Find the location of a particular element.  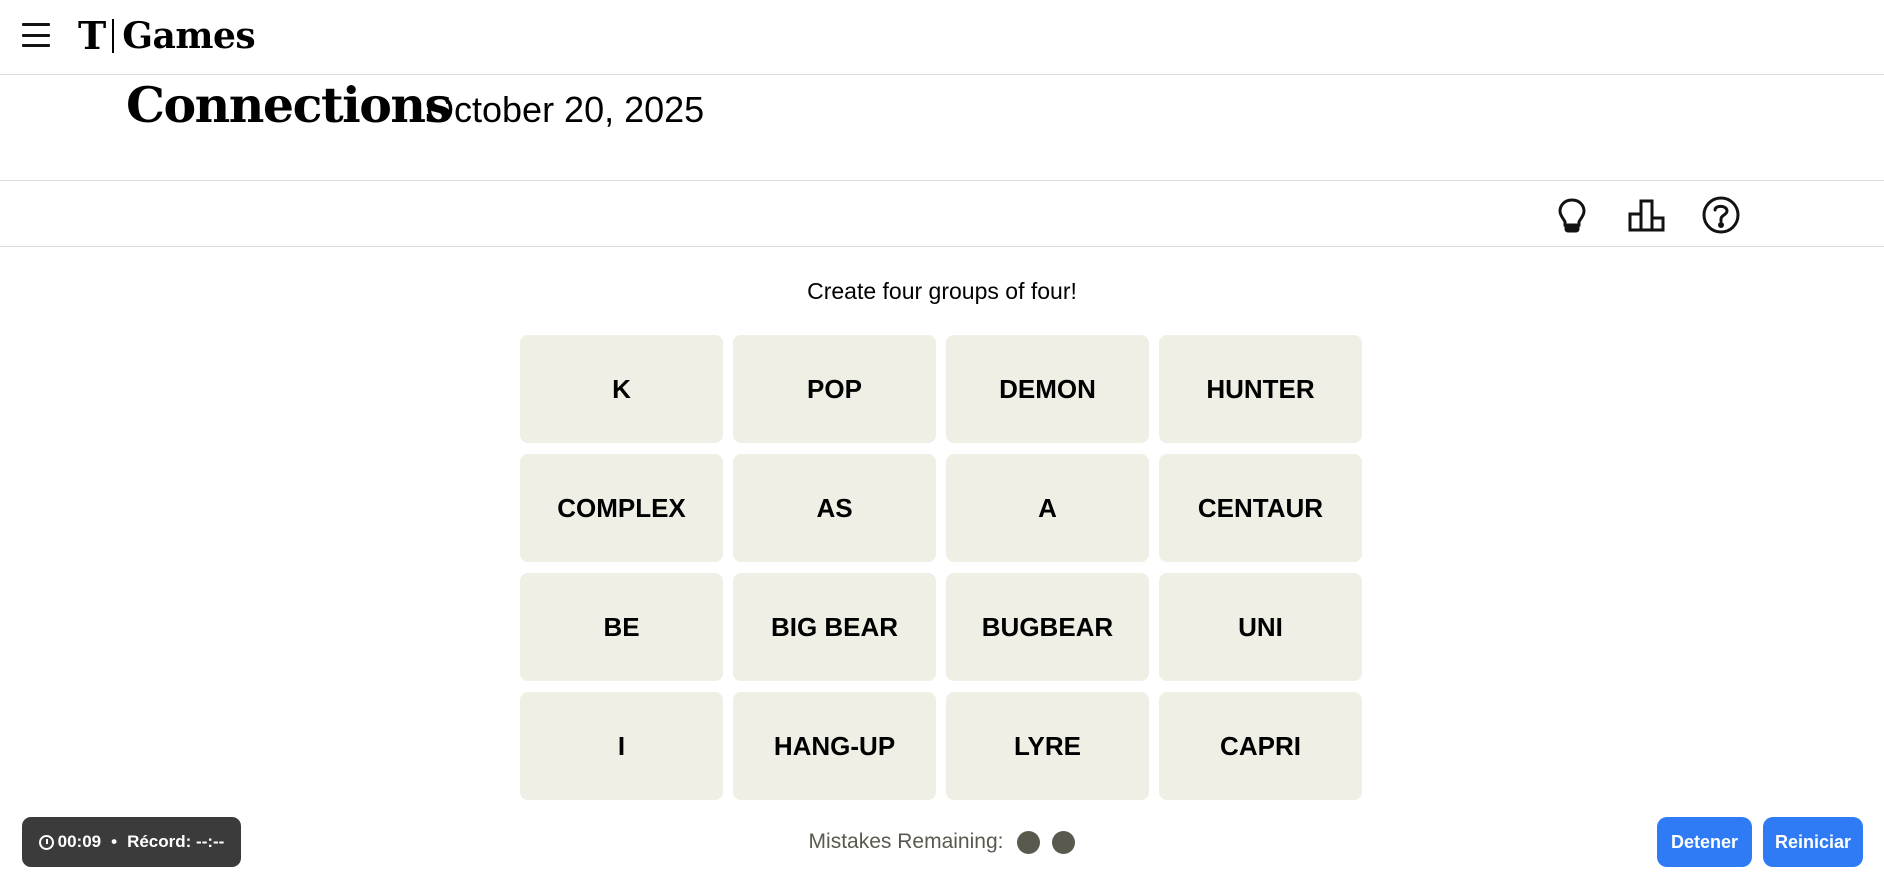

mistakes-remaining: Mistakes Remaining: is located at coordinates (942, 842).